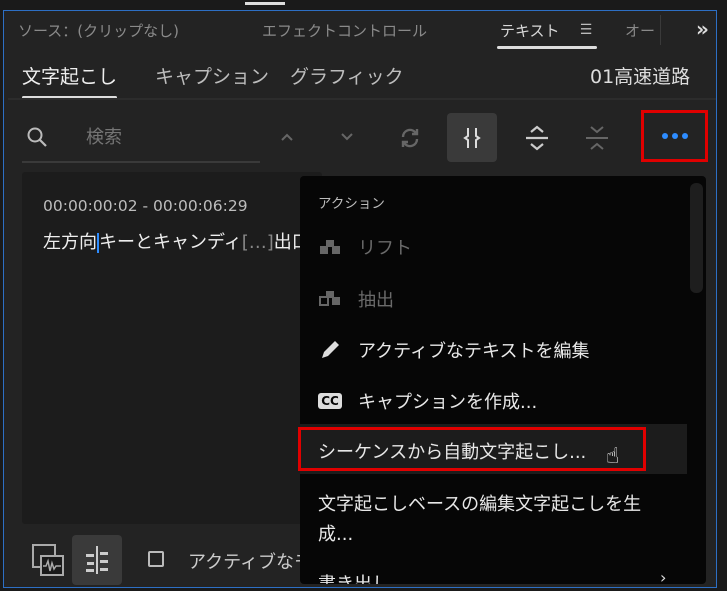 The image size is (727, 591). I want to click on divider, so click(362, 99).